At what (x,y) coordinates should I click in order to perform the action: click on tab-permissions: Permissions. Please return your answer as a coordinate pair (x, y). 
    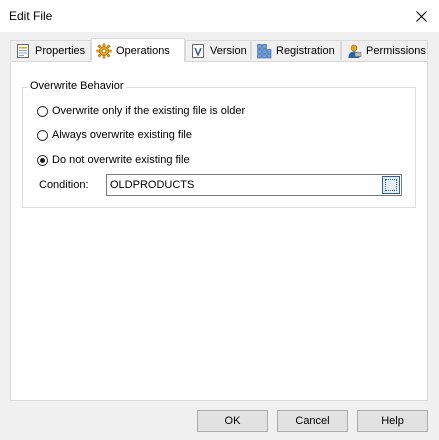
    Looking at the image, I should click on (384, 50).